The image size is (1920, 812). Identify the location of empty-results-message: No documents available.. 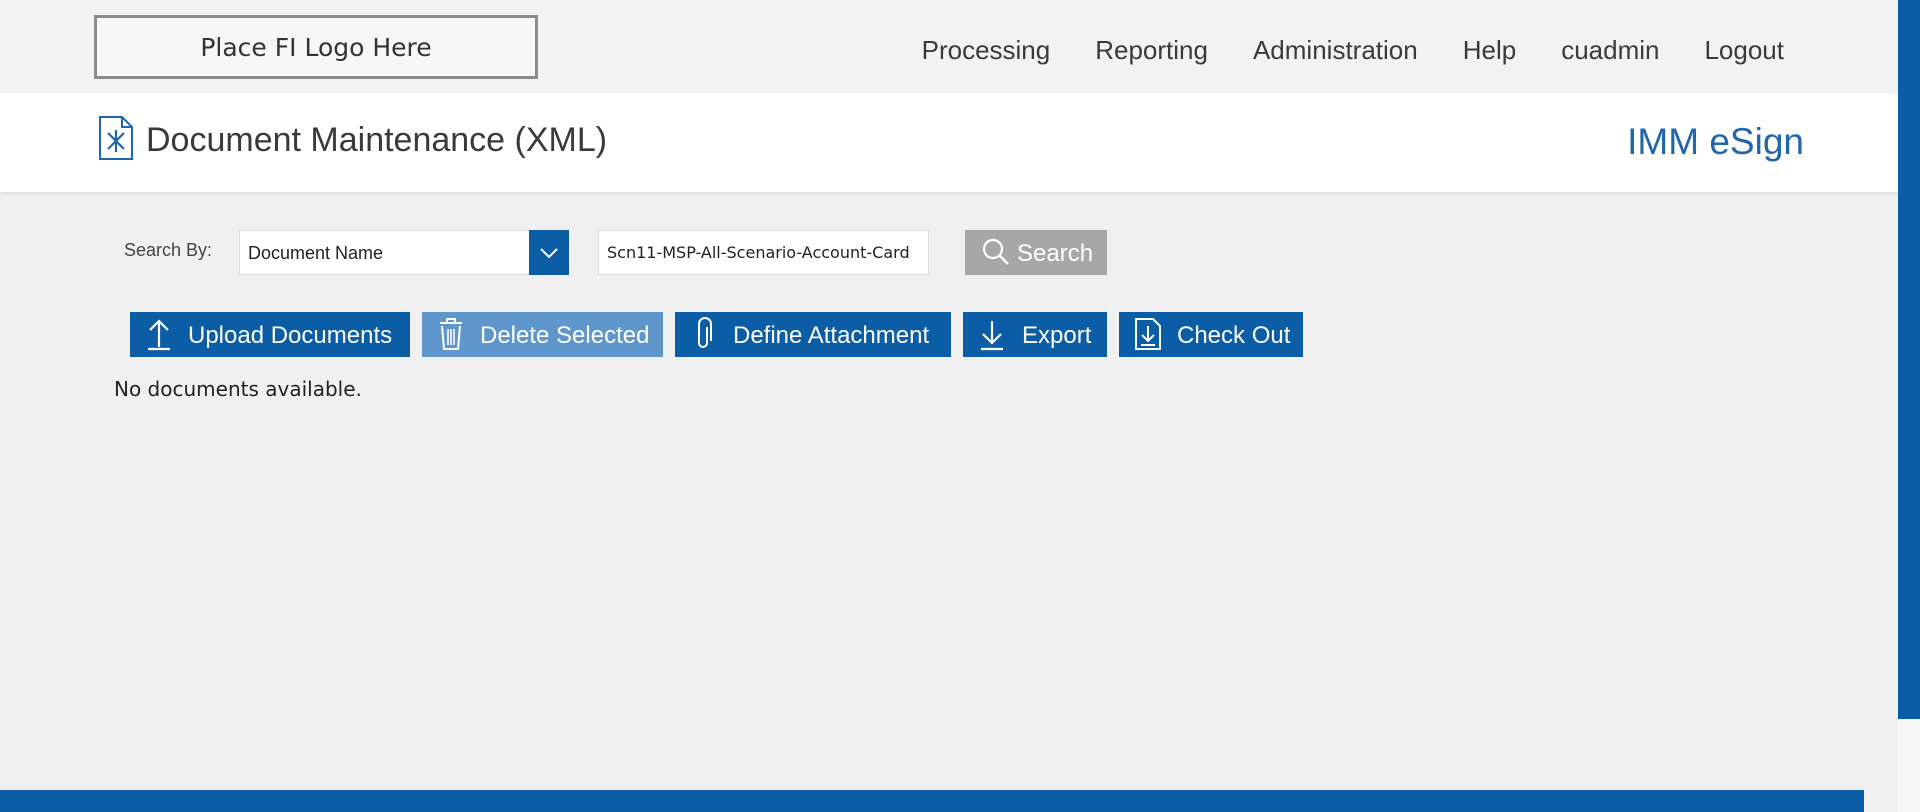
(238, 389).